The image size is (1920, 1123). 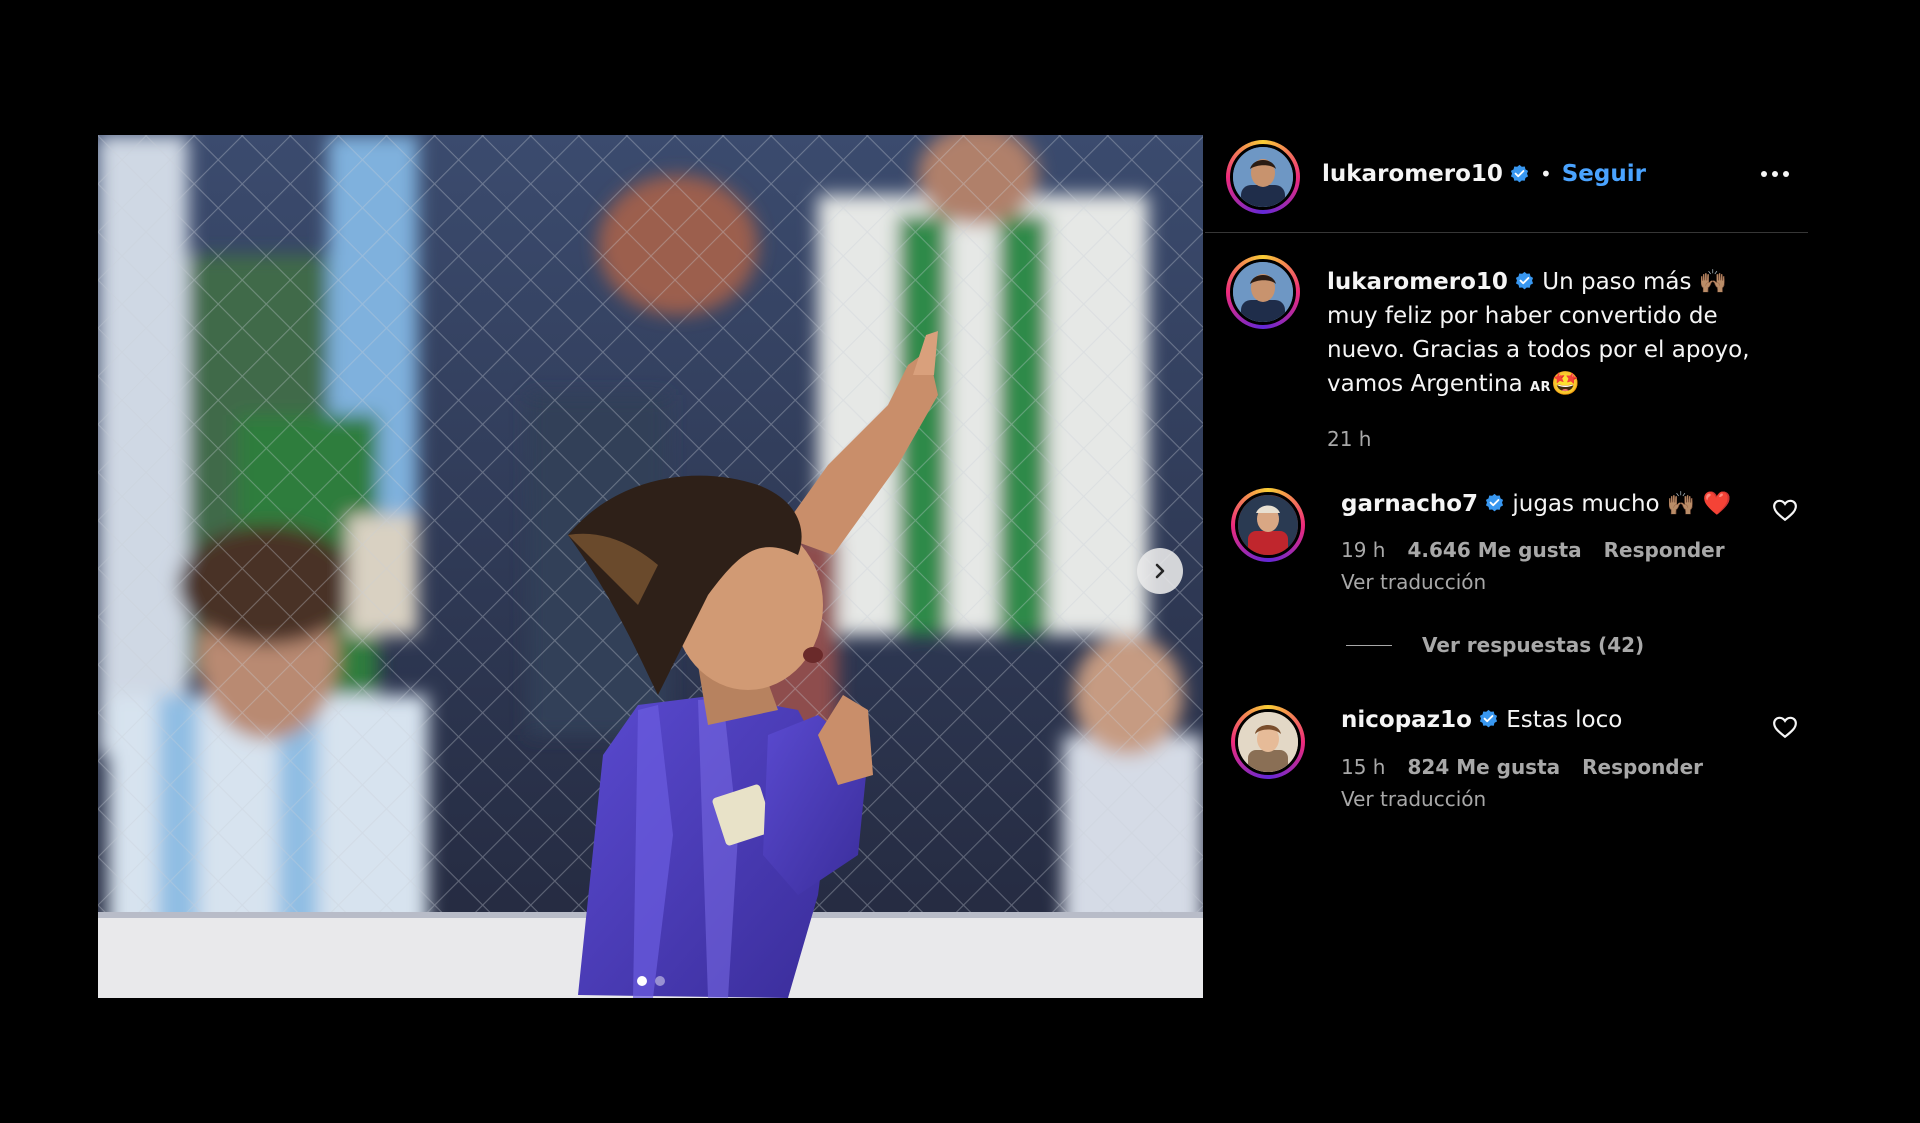 I want to click on flag-emoji: AR, so click(x=1540, y=387).